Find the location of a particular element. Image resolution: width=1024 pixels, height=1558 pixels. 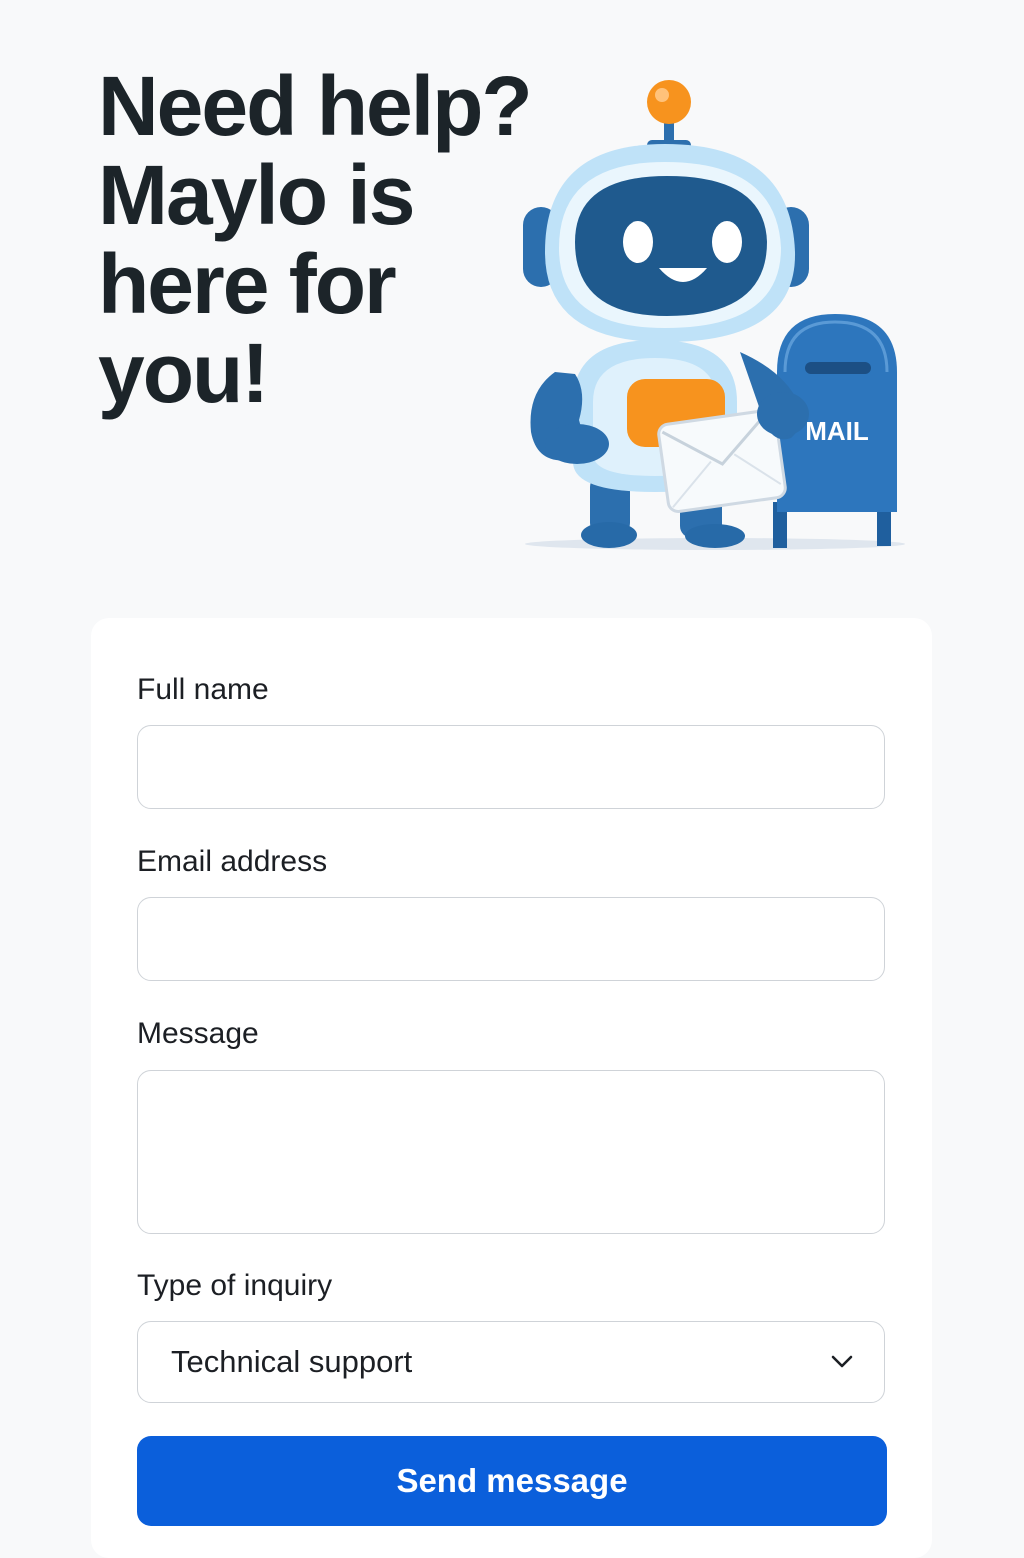

email-label: Email address is located at coordinates (232, 861).